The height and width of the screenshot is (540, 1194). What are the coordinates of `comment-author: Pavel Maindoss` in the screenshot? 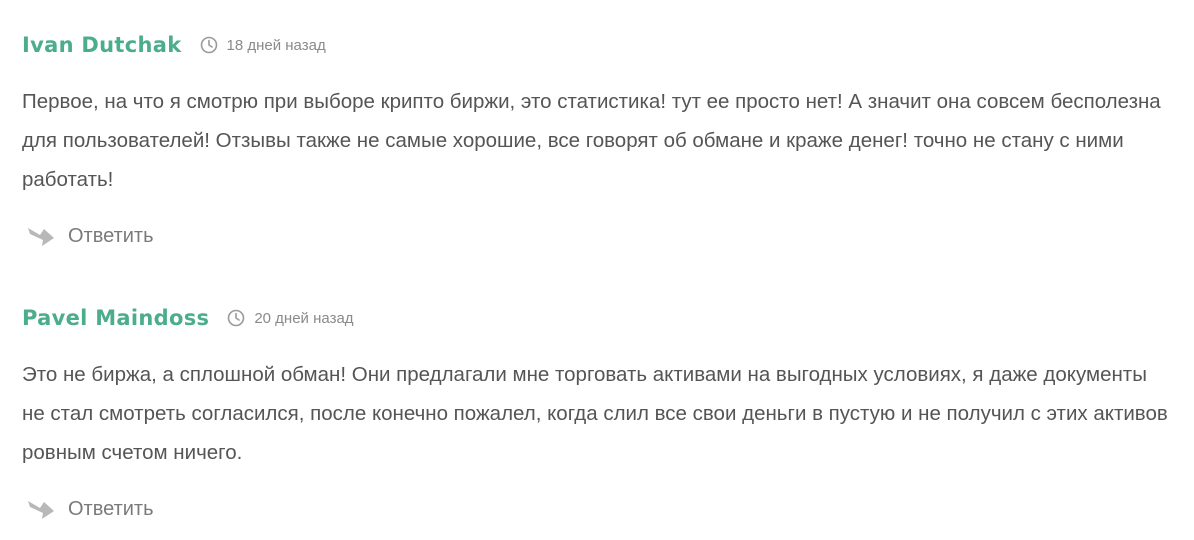 It's located at (115, 318).